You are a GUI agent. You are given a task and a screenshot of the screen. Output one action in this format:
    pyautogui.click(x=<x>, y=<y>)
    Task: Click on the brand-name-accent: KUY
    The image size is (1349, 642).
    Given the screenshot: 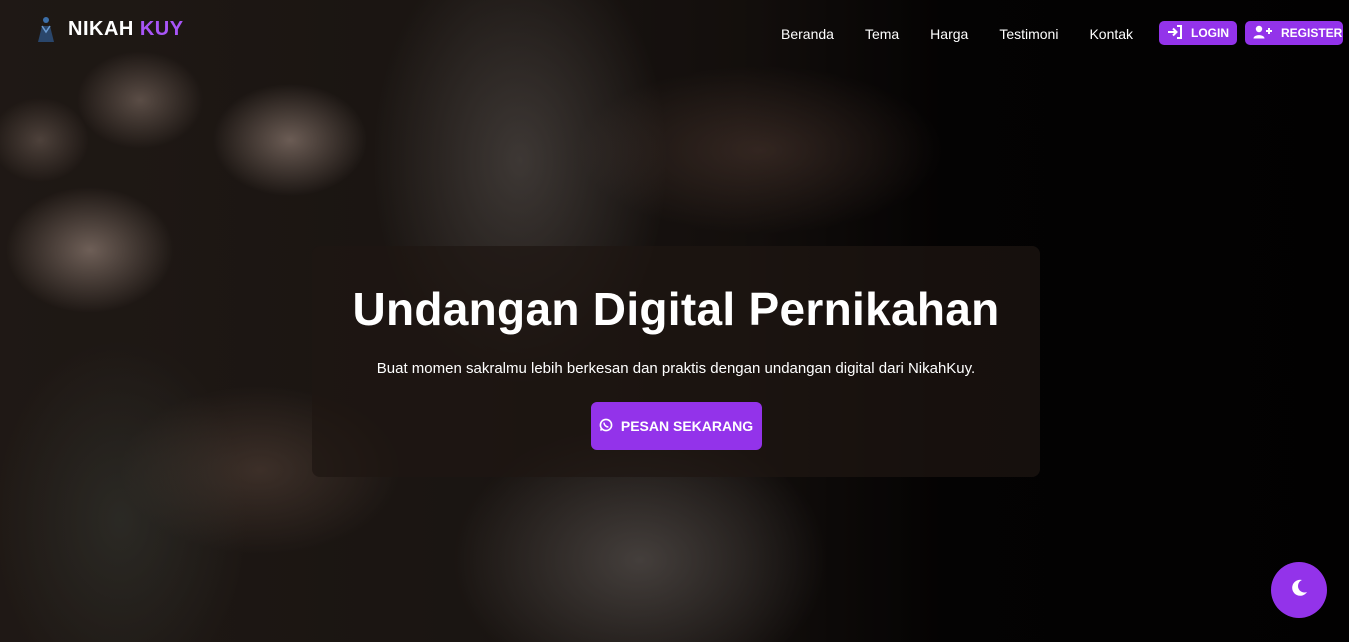 What is the action you would take?
    pyautogui.click(x=161, y=28)
    